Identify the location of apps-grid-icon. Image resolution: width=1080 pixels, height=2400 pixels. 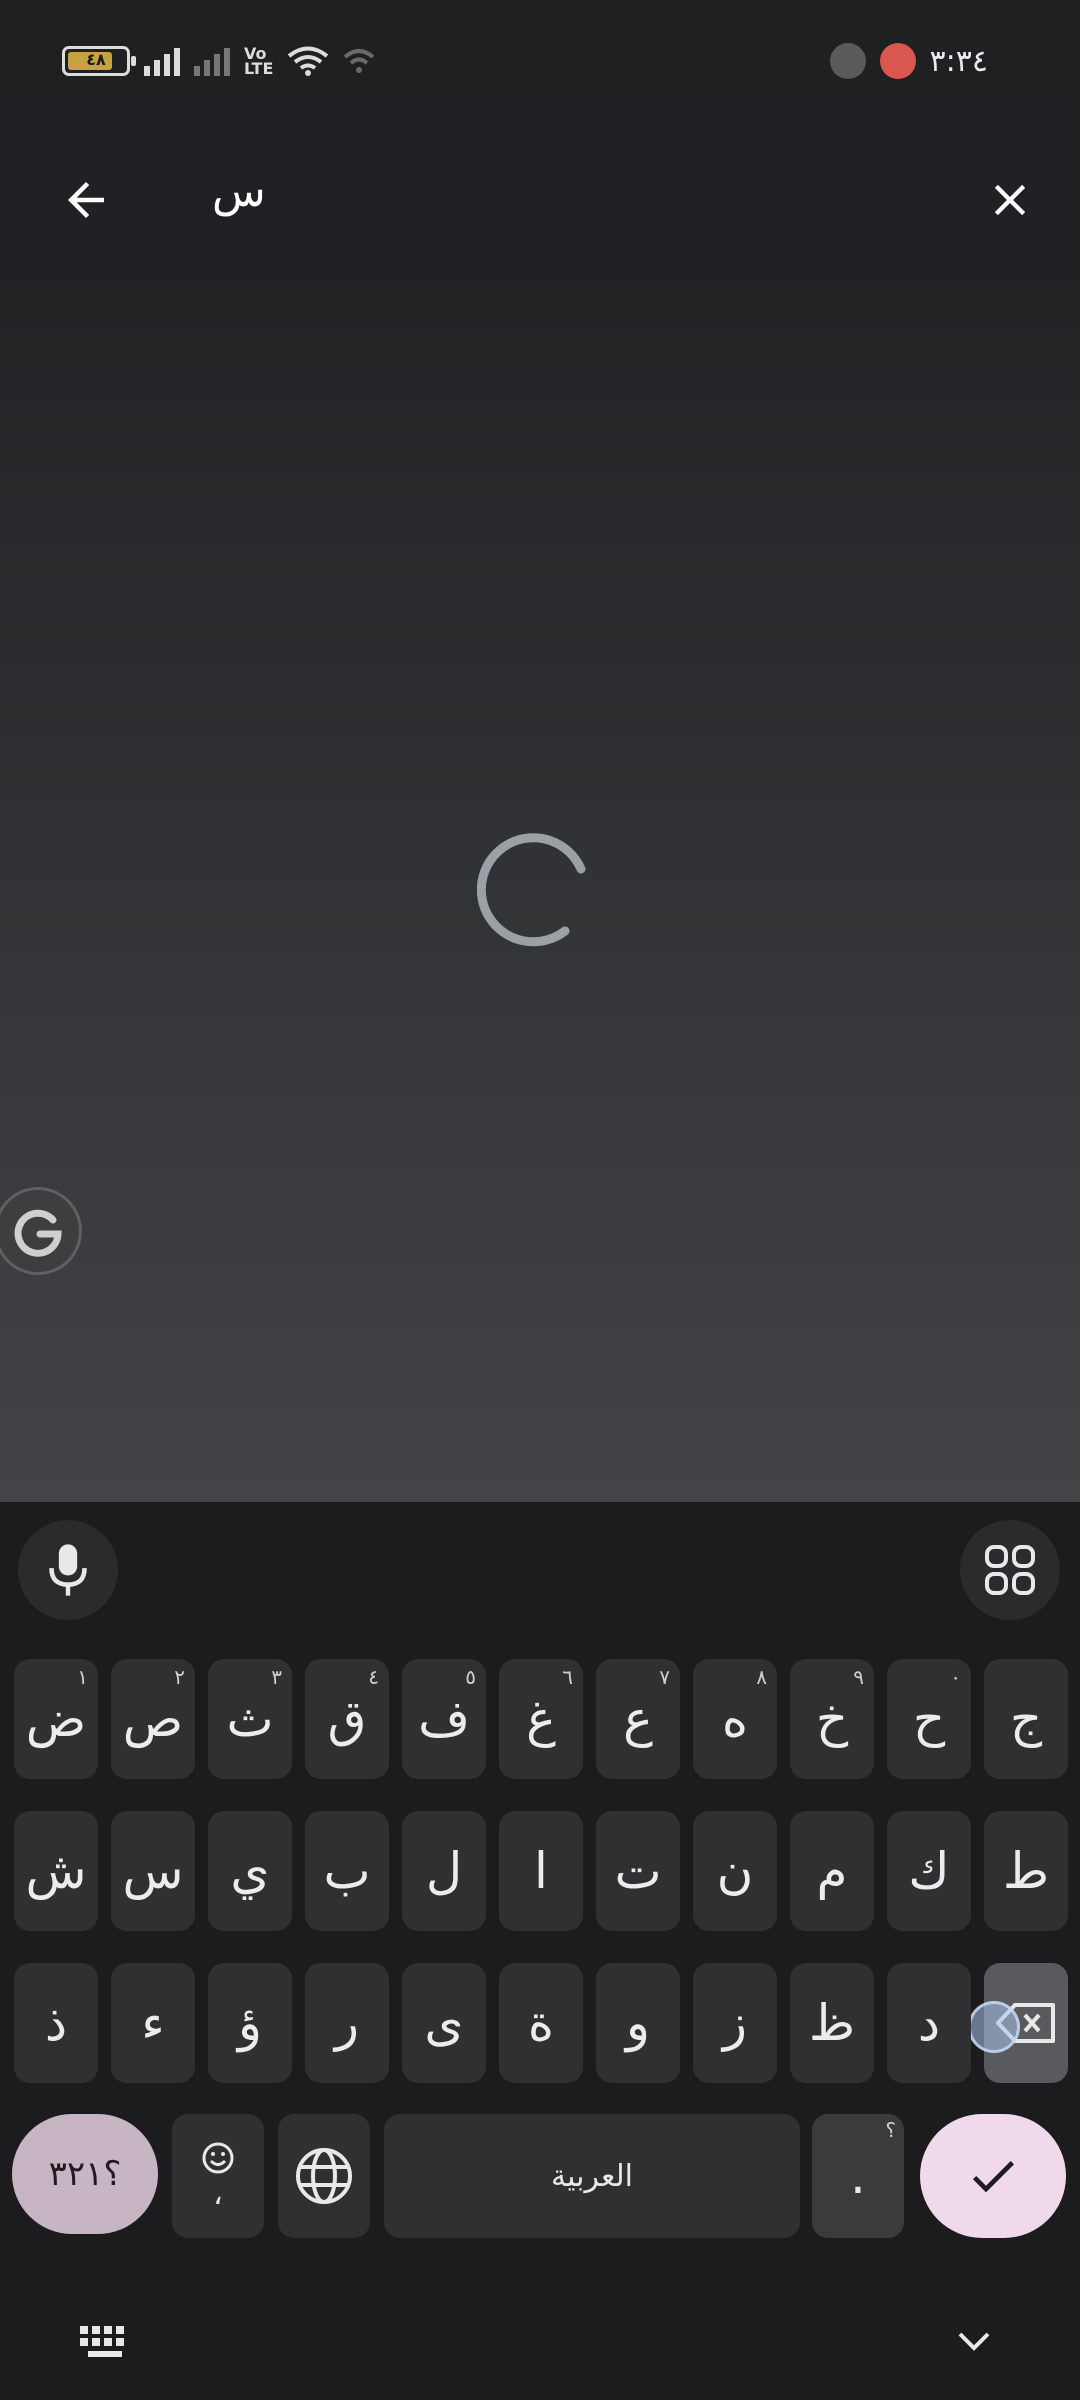
(1010, 1570).